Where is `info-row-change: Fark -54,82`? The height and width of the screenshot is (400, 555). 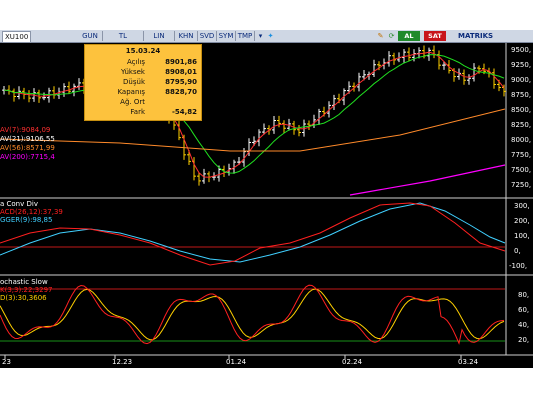
info-row-change: Fark -54,82 is located at coordinates (163, 112).